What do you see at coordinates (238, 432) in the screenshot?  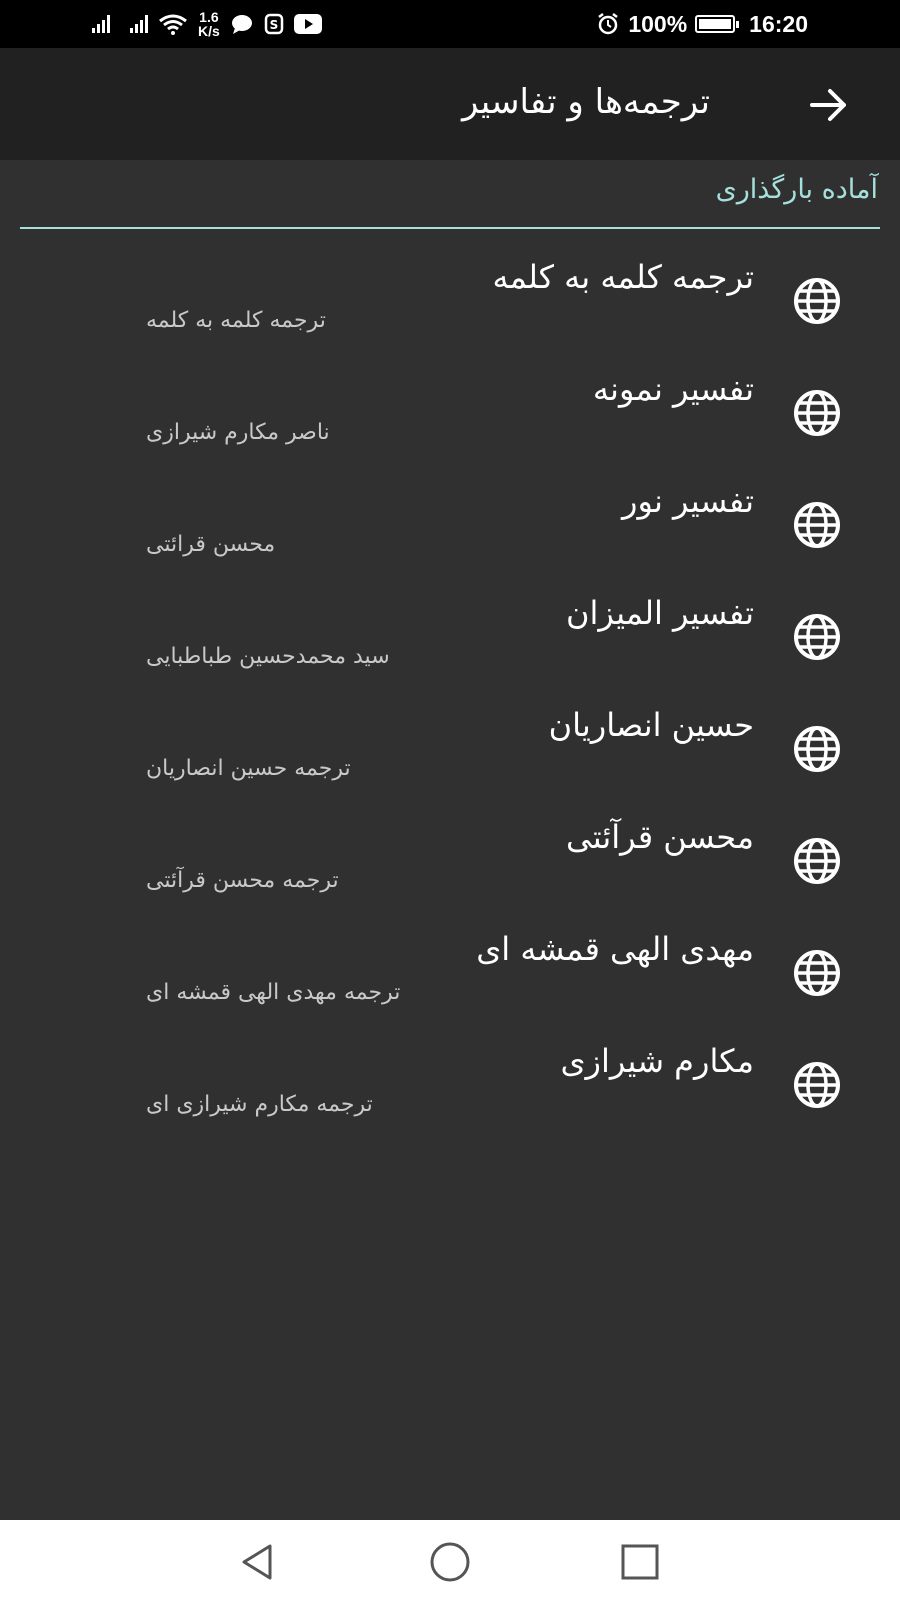 I see `item-subtitle: ناصر مکارم شیرازی` at bounding box center [238, 432].